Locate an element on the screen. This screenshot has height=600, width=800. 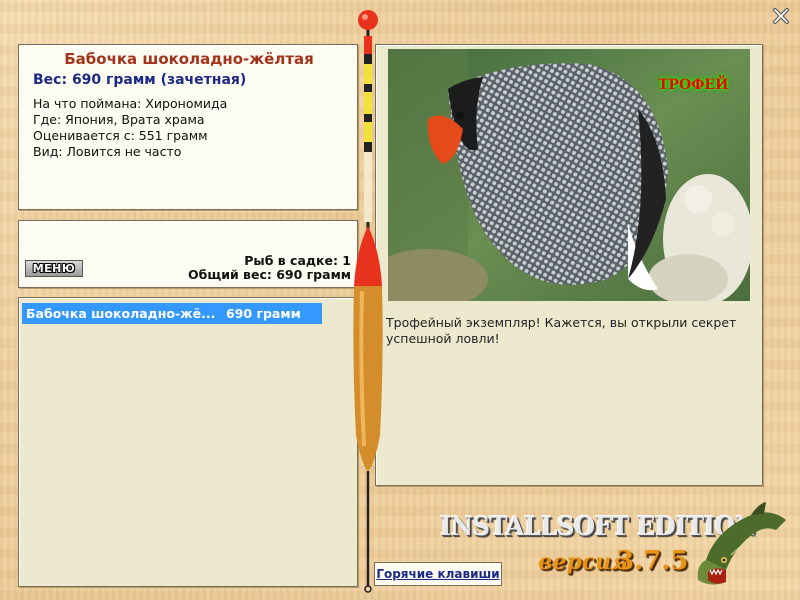
location-info: Где: Япония, Врата храма is located at coordinates (119, 119).